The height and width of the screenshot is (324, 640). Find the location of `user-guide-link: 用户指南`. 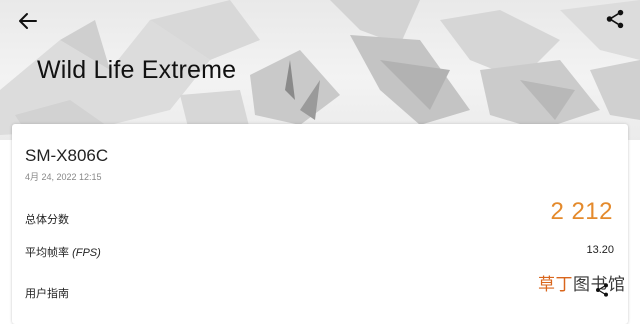

user-guide-link: 用户指南 is located at coordinates (47, 293).